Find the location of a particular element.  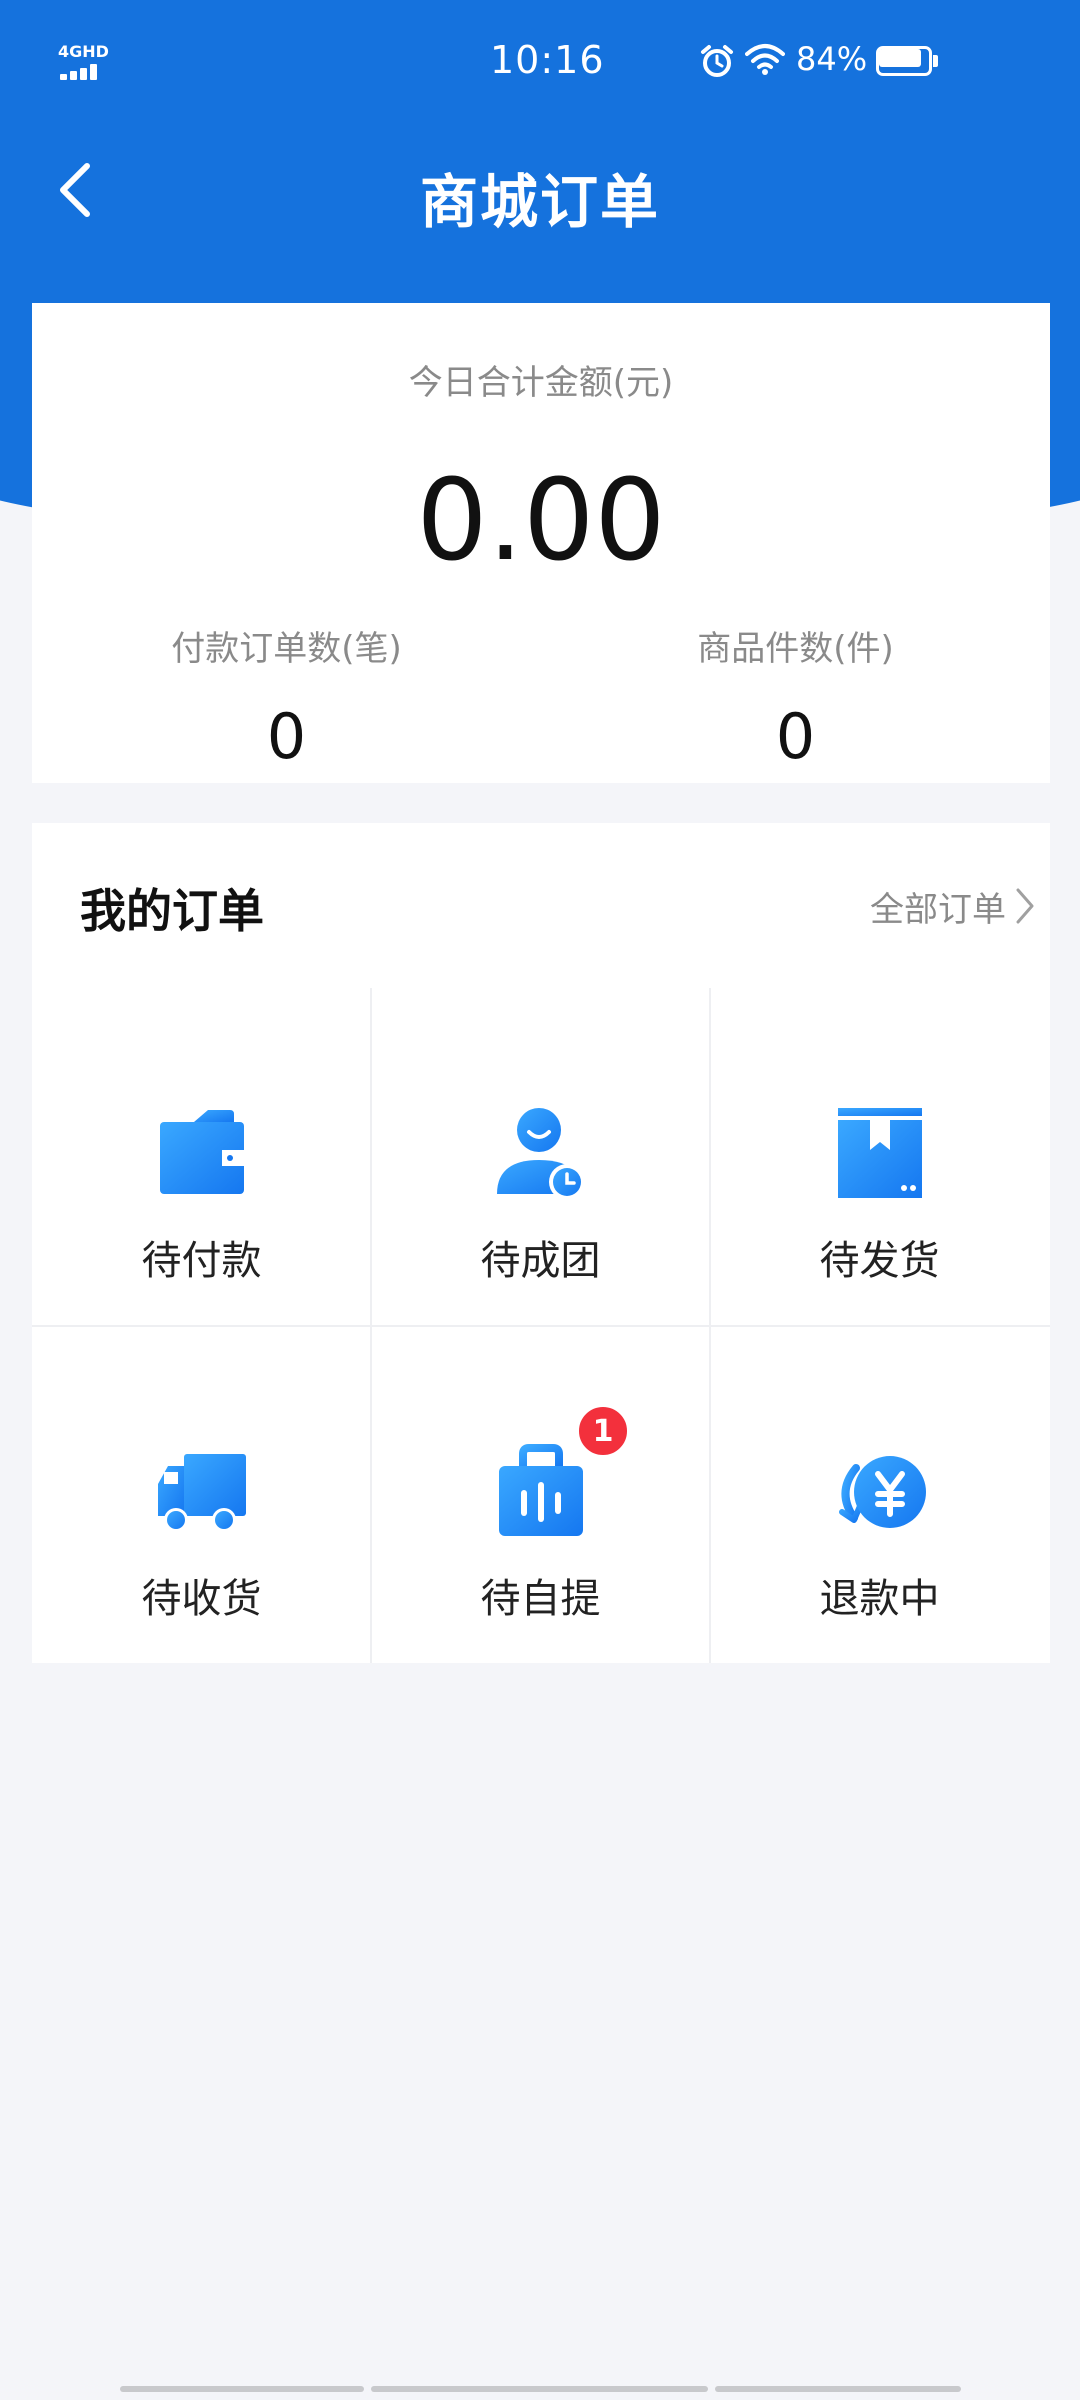

pending-pickup-badge: 1 is located at coordinates (603, 1431).